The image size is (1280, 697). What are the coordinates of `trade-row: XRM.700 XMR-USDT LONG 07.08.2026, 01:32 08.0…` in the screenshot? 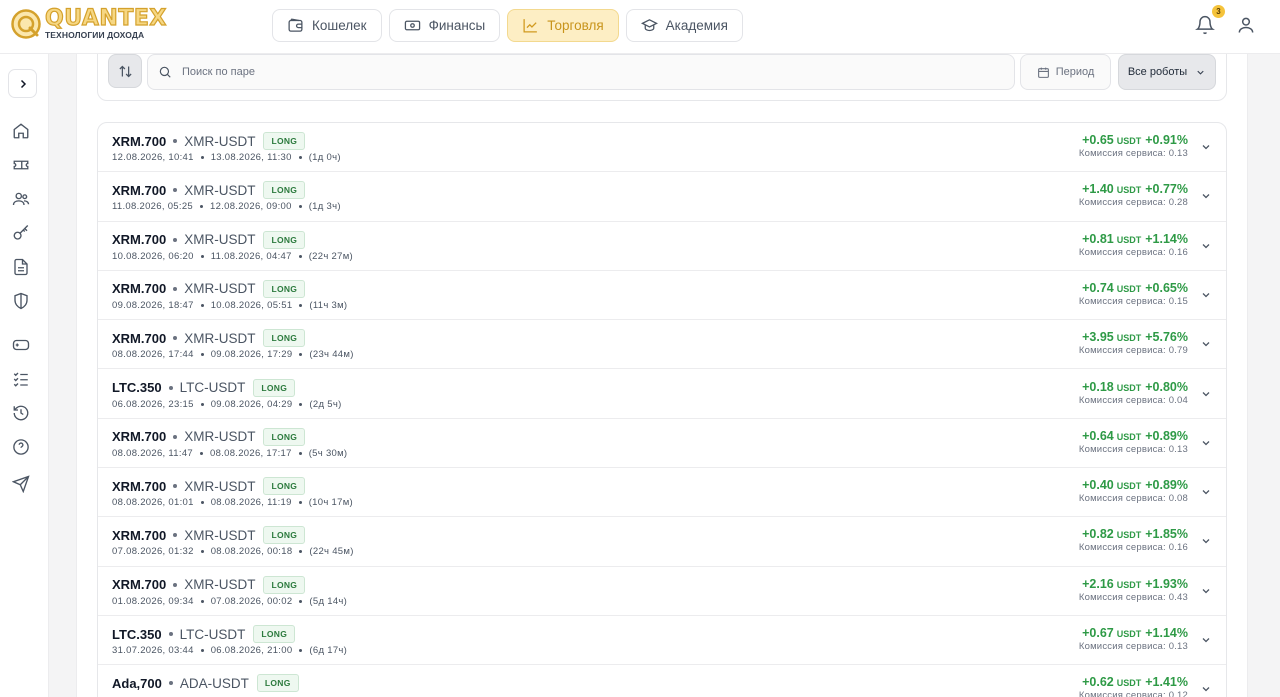 It's located at (662, 542).